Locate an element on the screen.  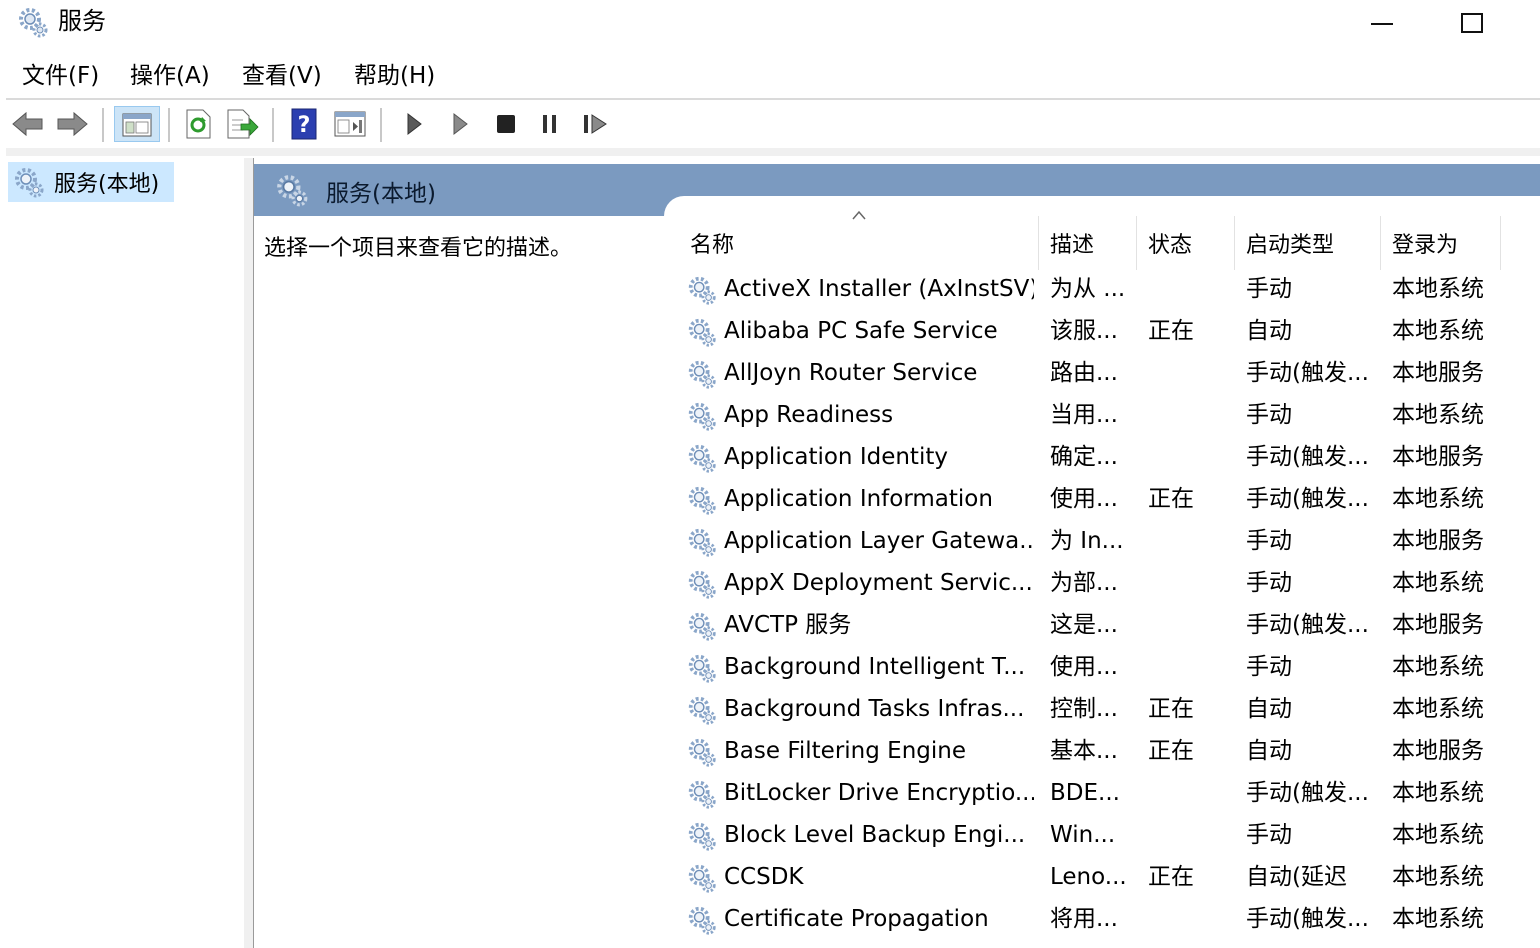
cell-name: Alibaba PC Safe Service is located at coordinates (861, 331).